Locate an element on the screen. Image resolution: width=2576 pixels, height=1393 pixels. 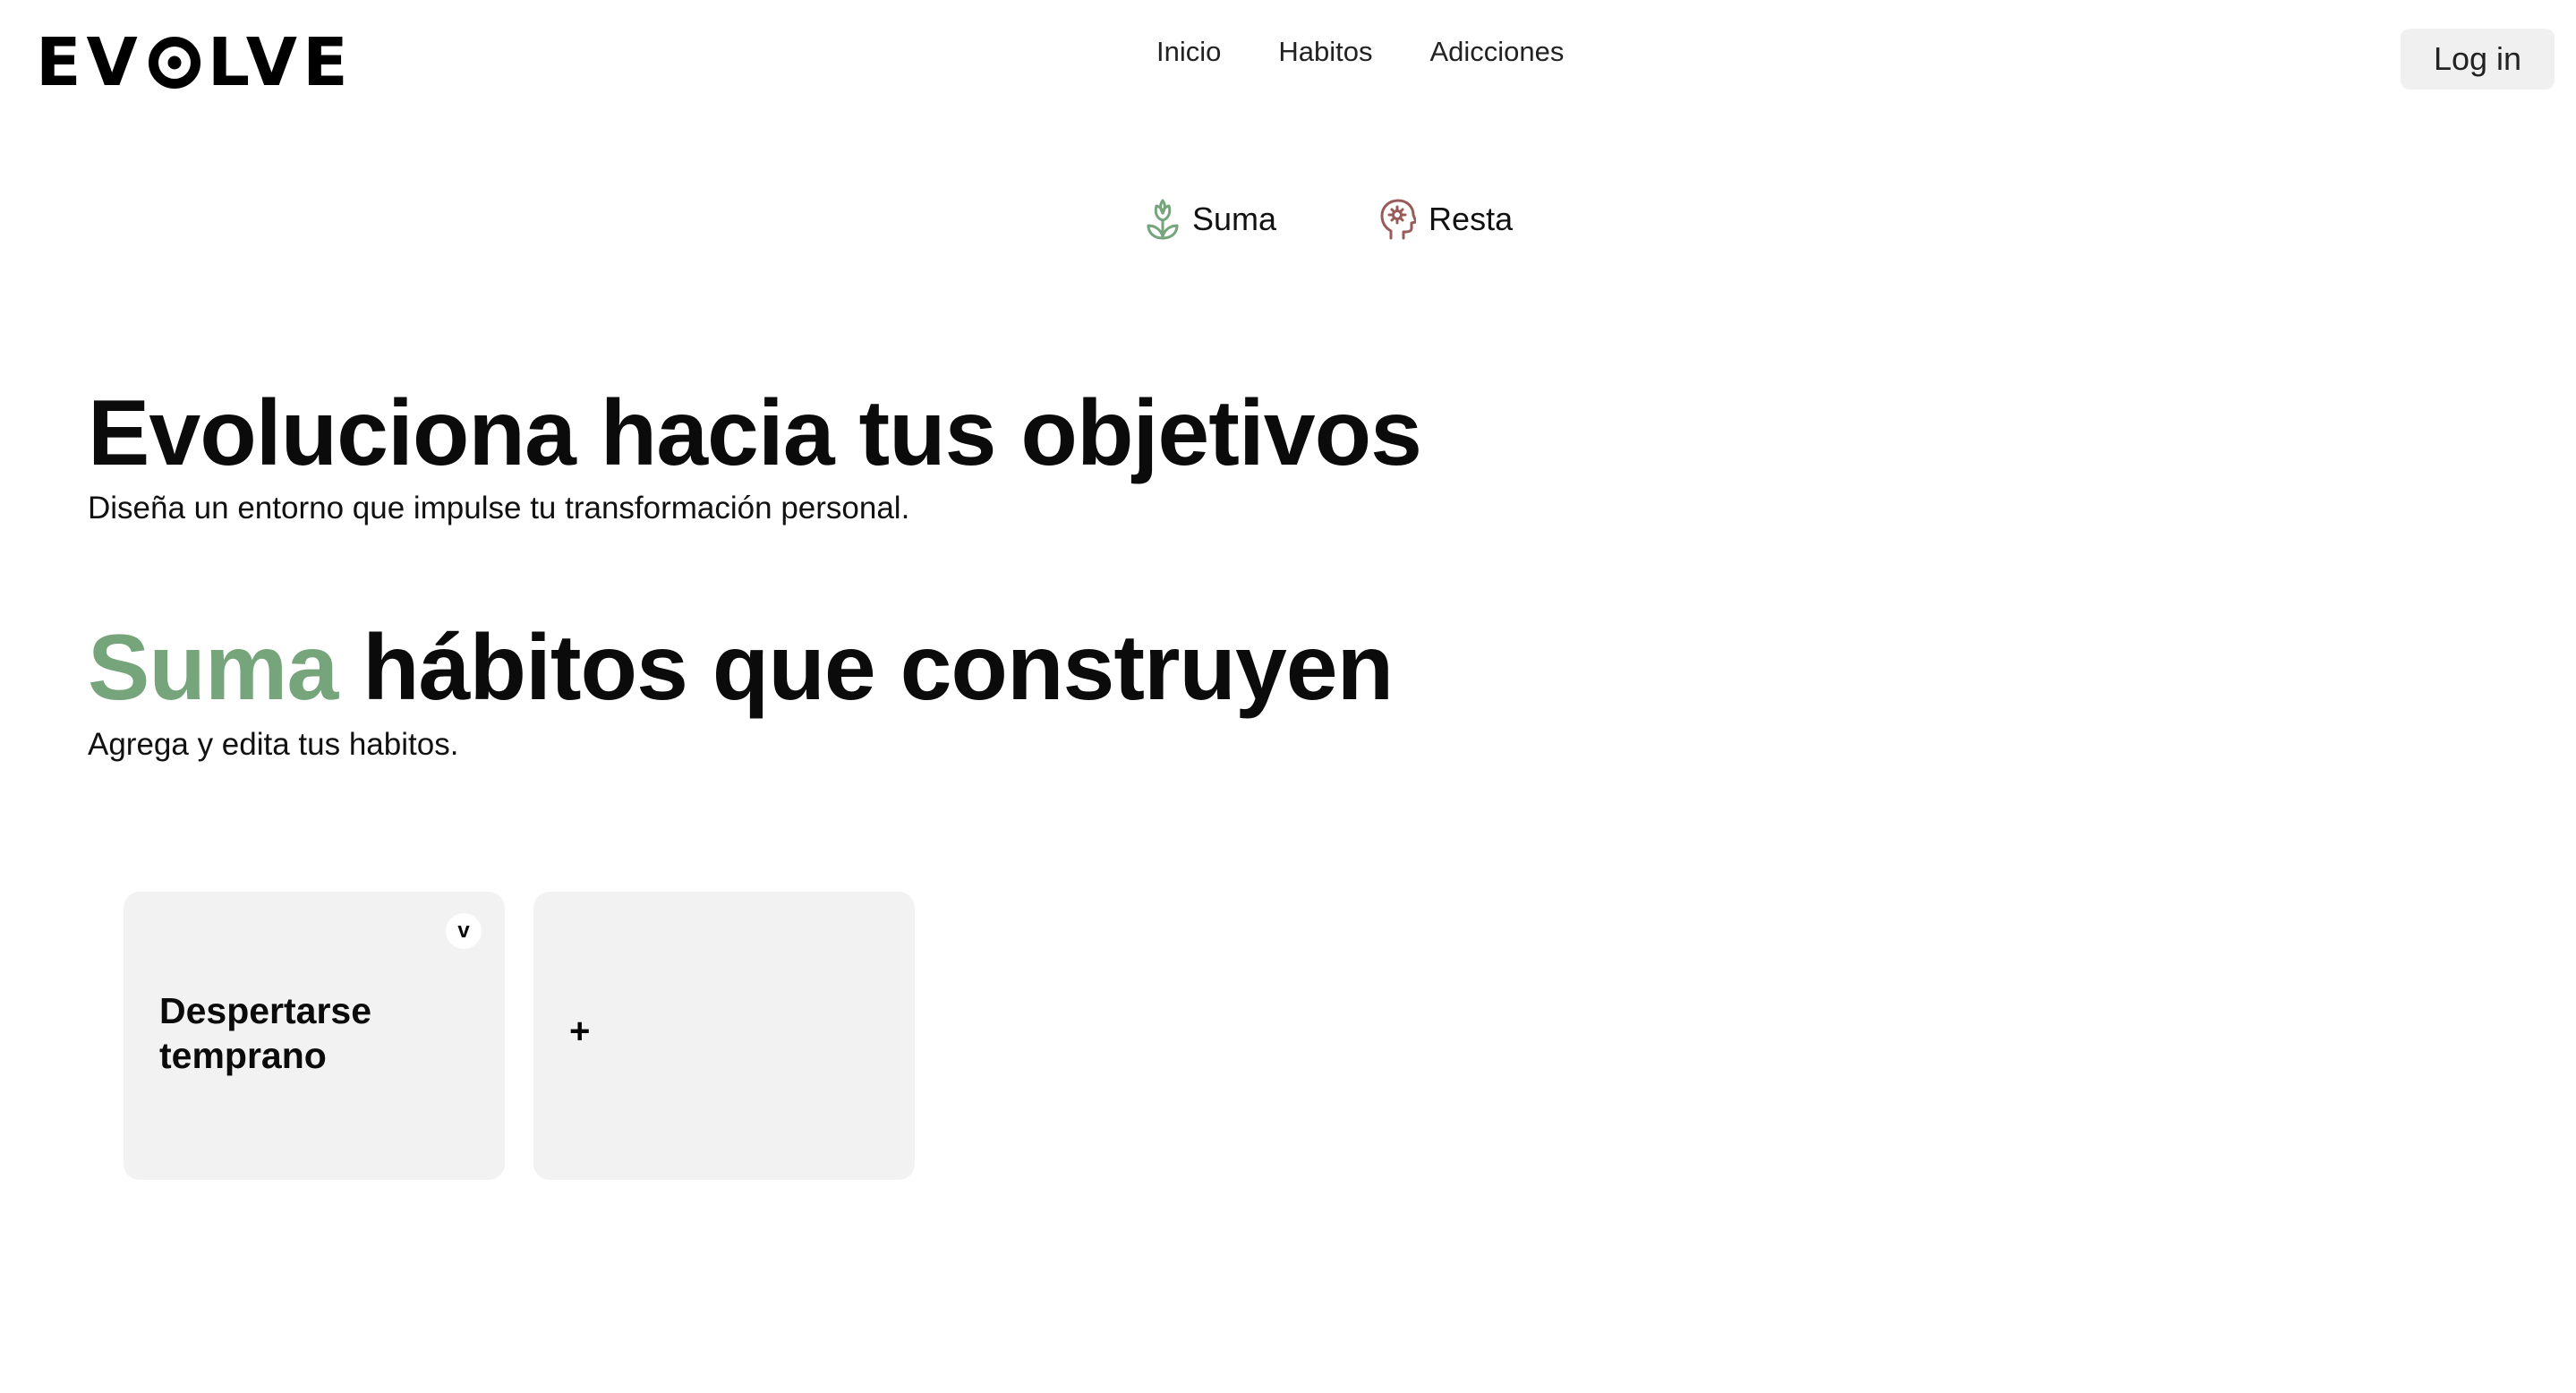
habit-card: v Despertarse temprano is located at coordinates (314, 1036).